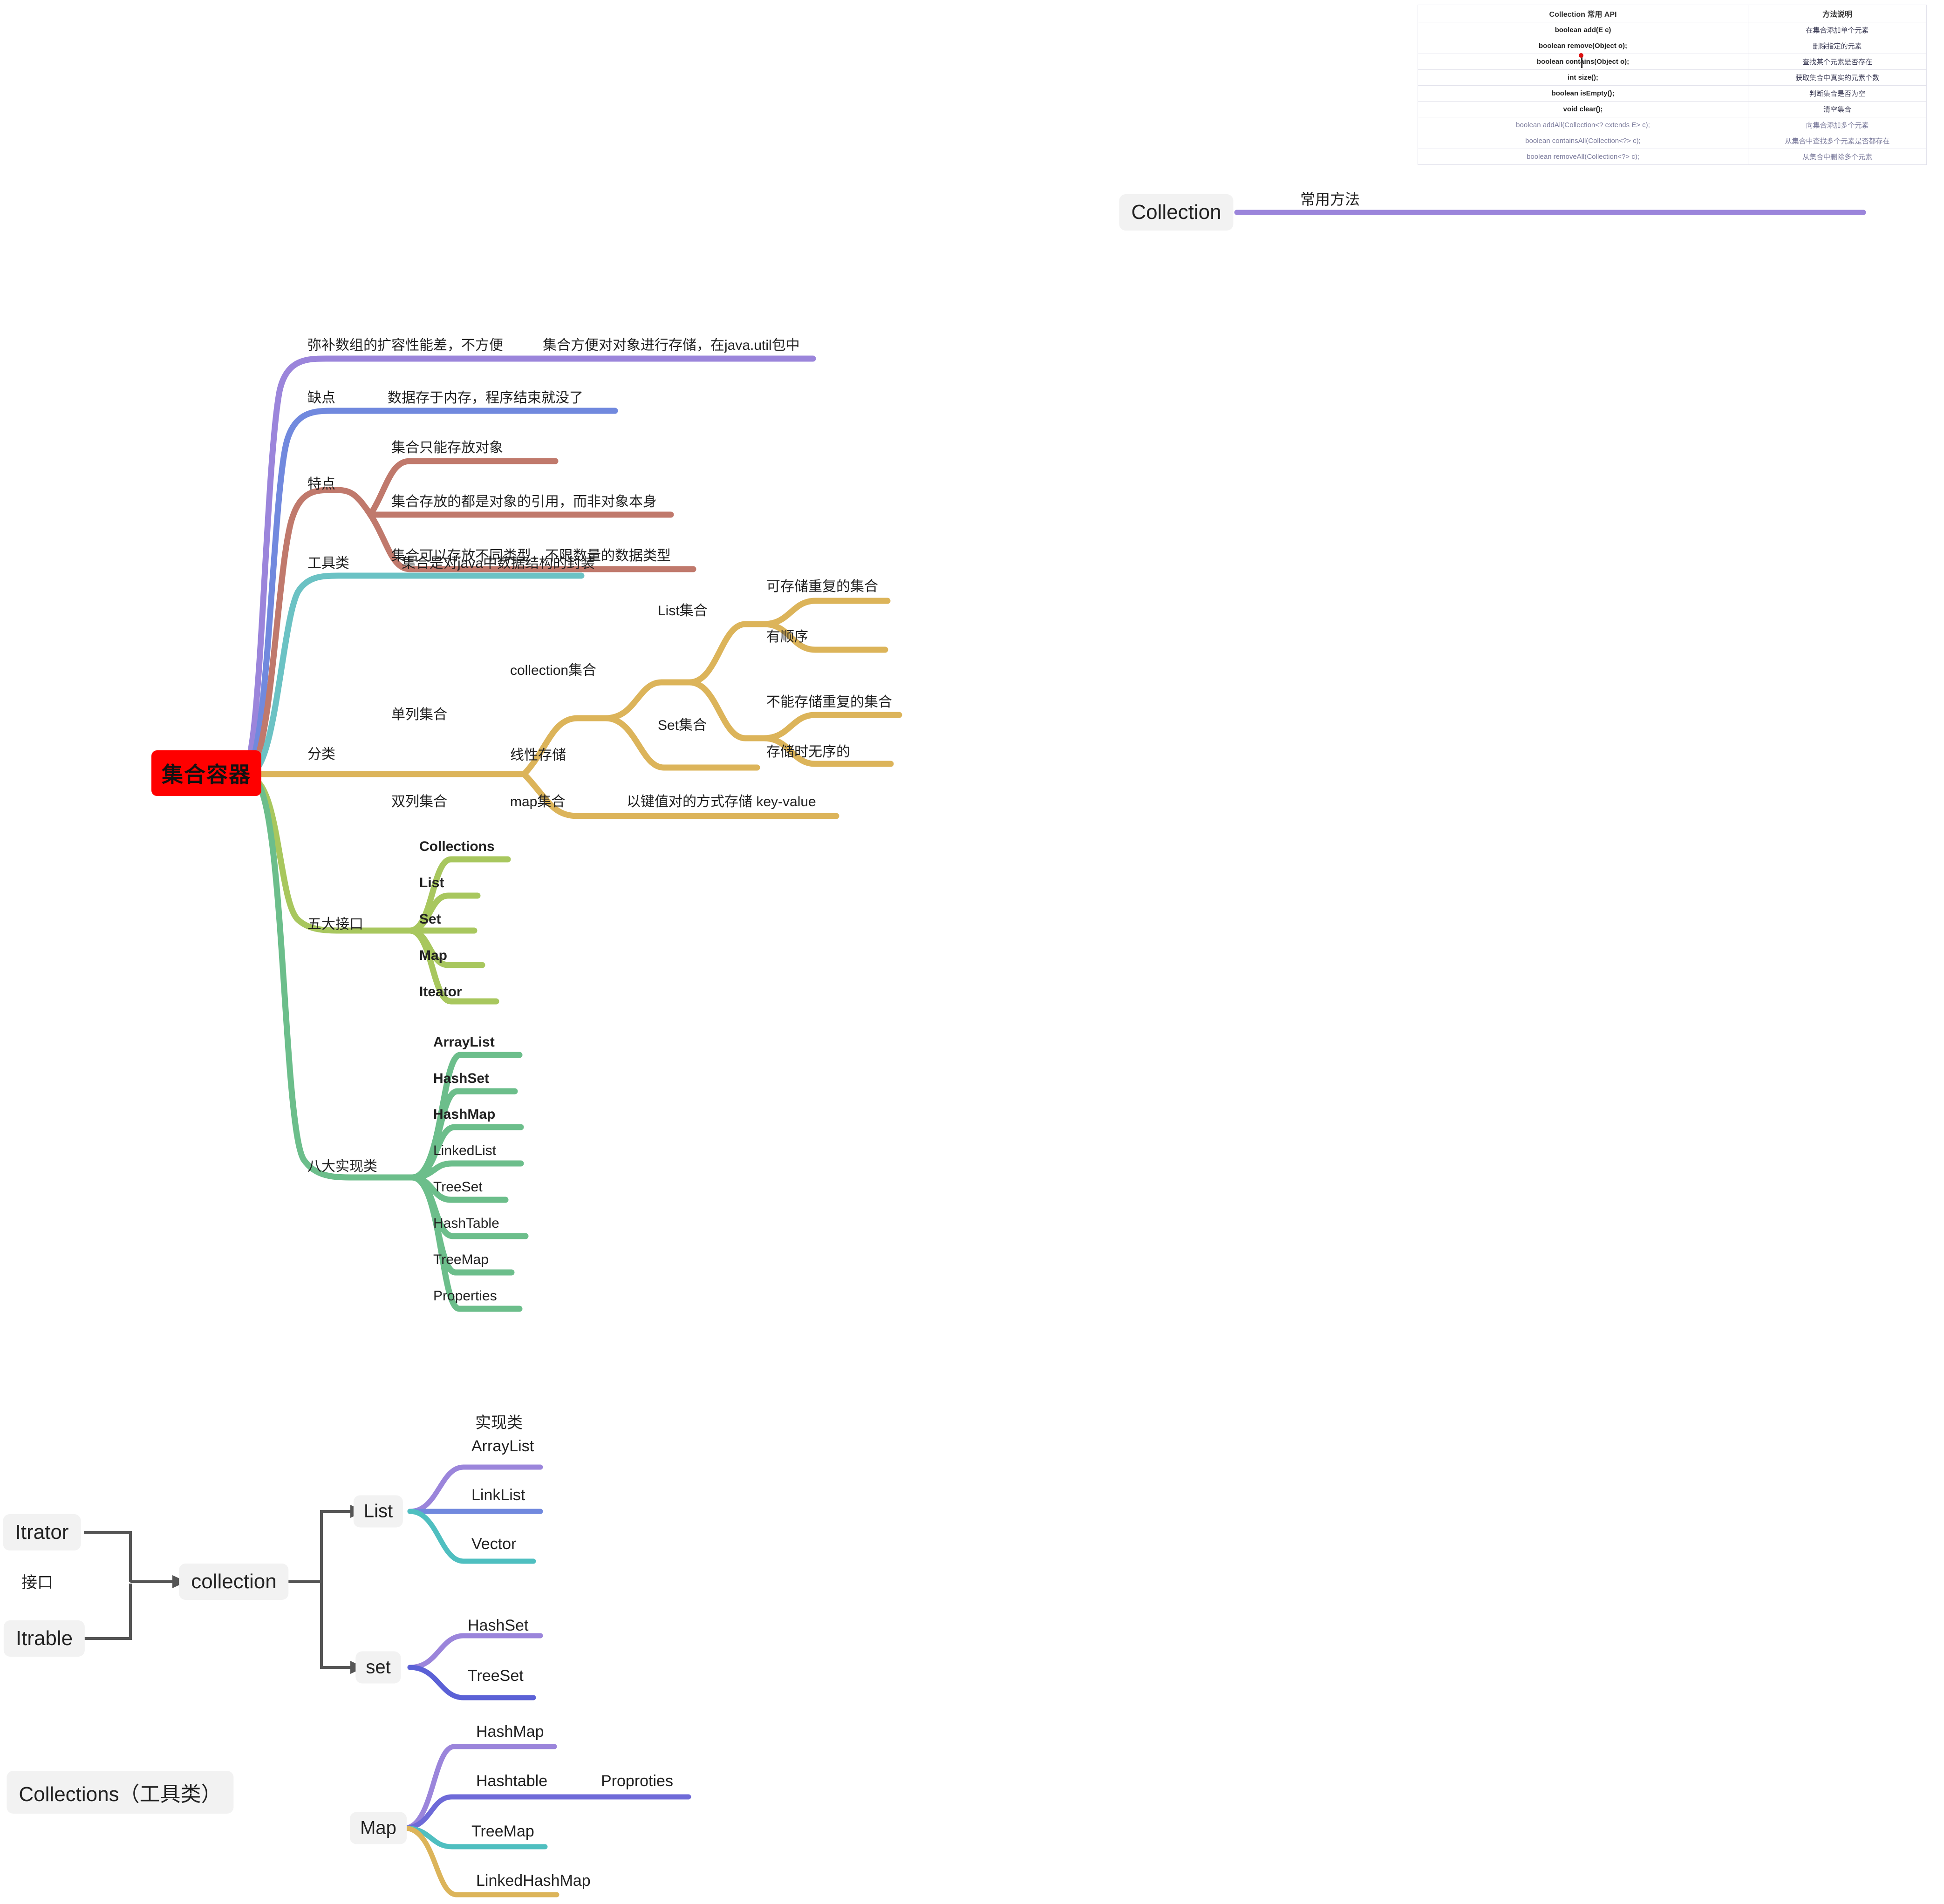 This screenshot has width=1944, height=1904. Describe the element at coordinates (42, 1532) in the screenshot. I see `flow-node-itrator: Itrator` at that location.